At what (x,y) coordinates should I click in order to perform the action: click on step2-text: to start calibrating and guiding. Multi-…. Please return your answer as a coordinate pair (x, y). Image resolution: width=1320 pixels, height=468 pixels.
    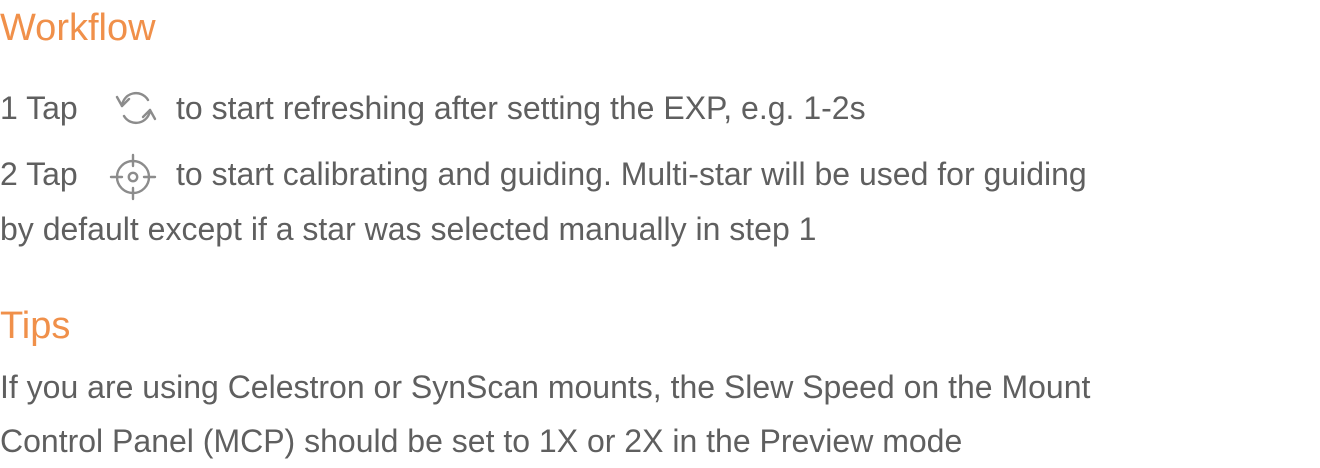
    Looking at the image, I should click on (631, 174).